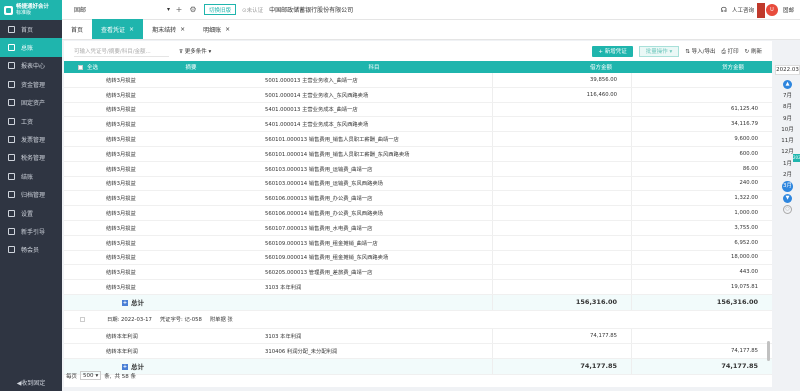 Image resolution: width=800 pixels, height=391 pixels. I want to click on timeline-month: 10月, so click(787, 130).